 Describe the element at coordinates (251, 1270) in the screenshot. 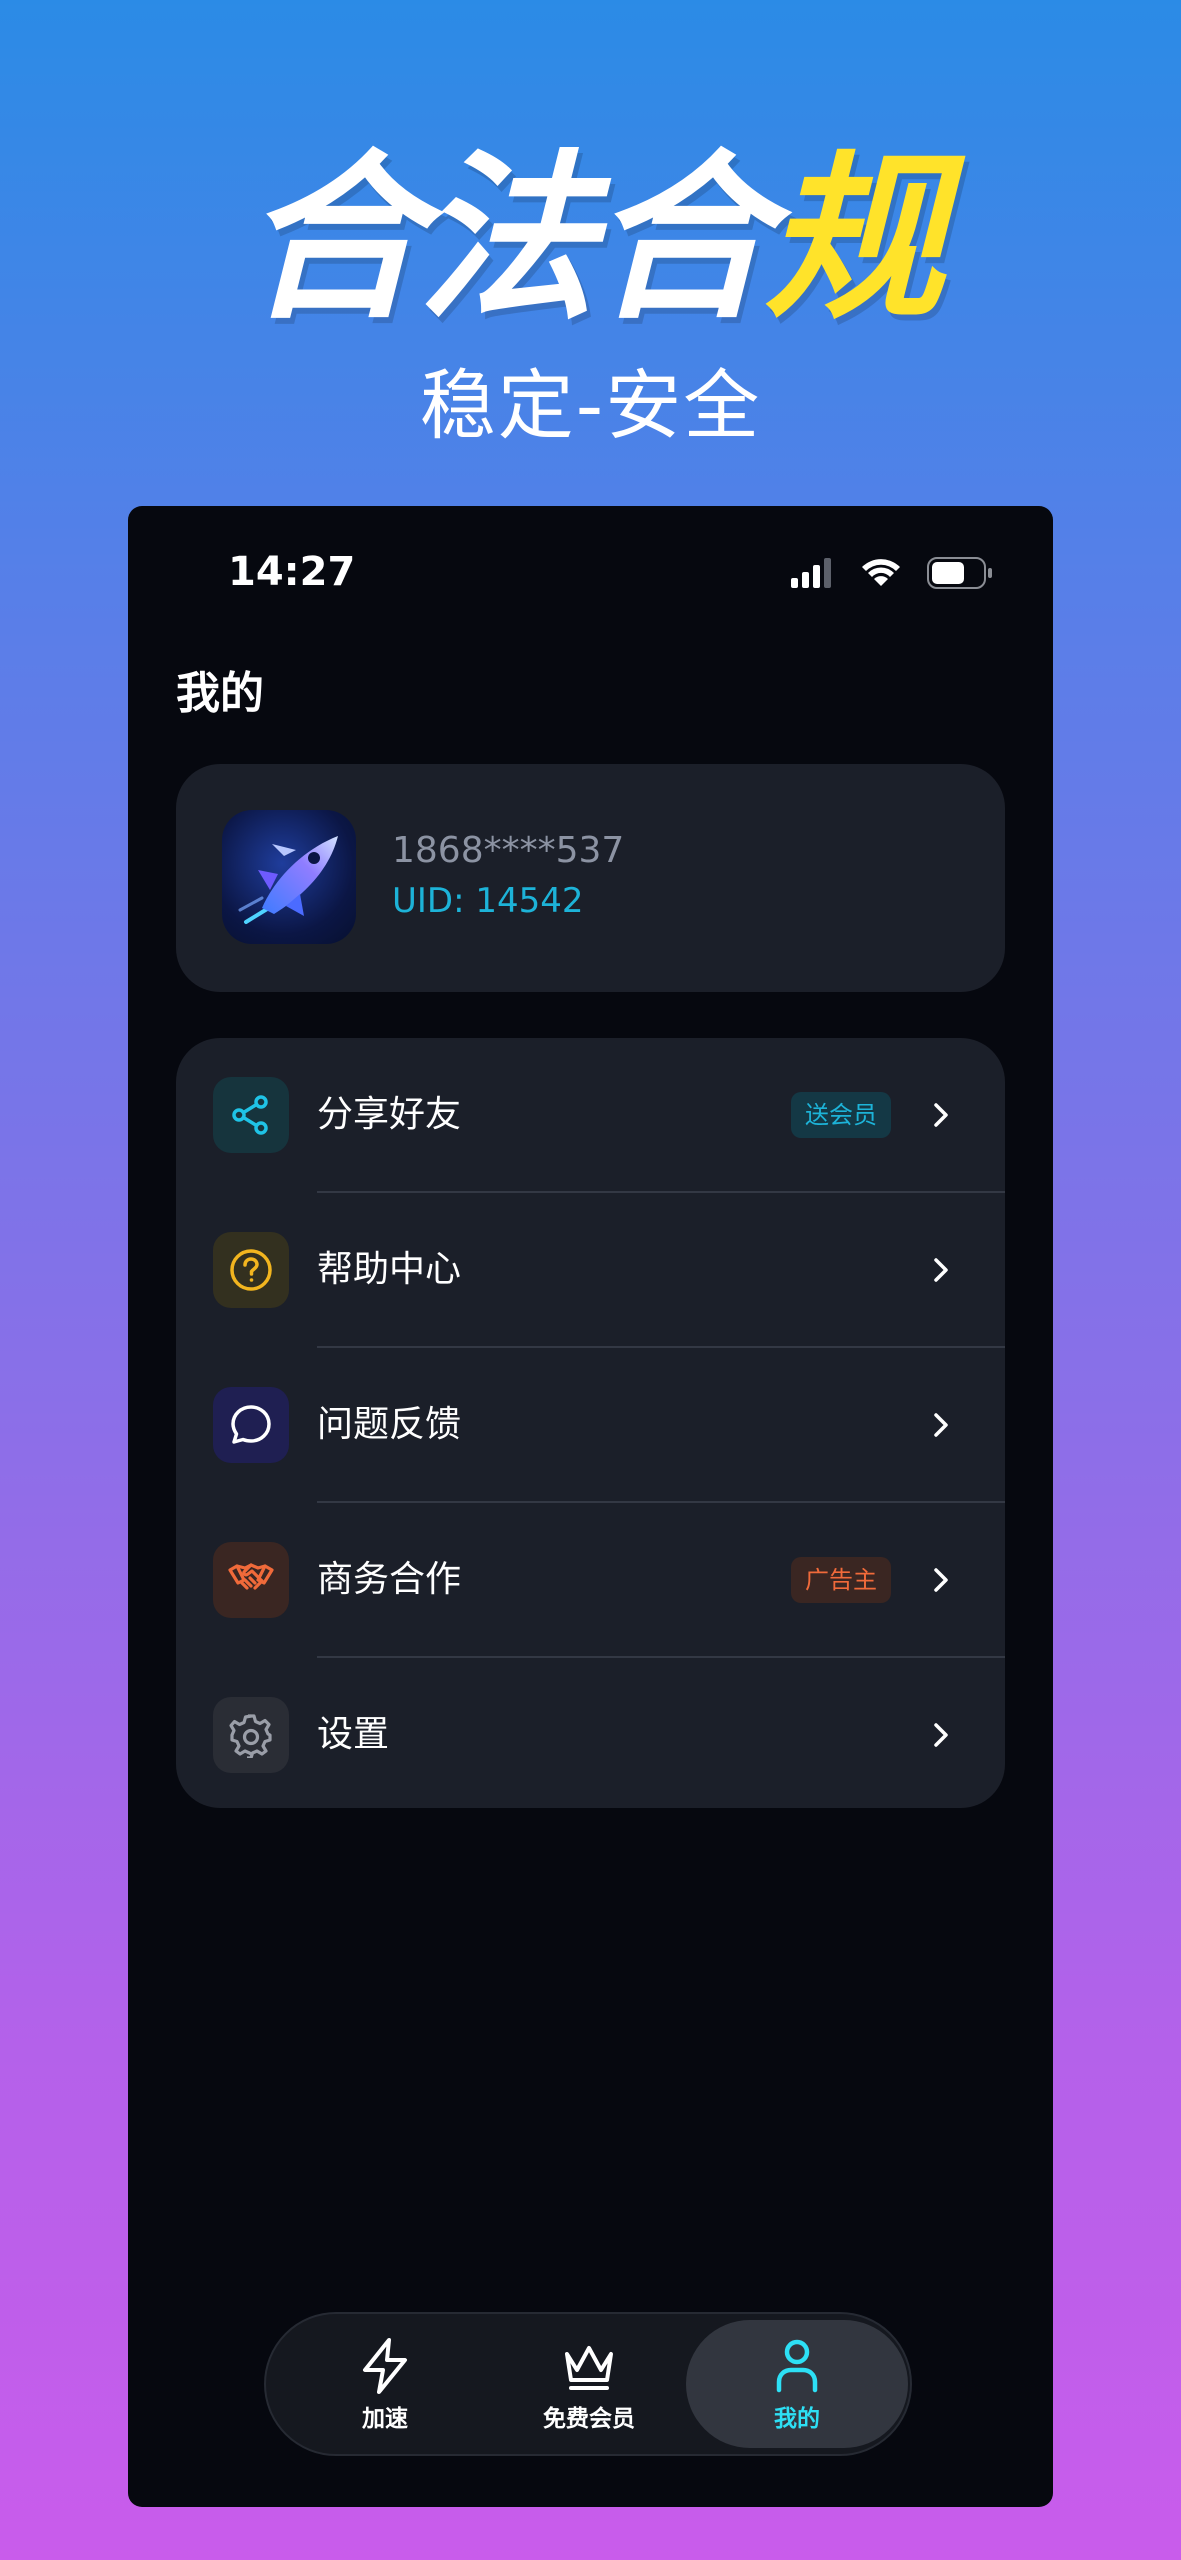

I see `help-circle-icon` at that location.